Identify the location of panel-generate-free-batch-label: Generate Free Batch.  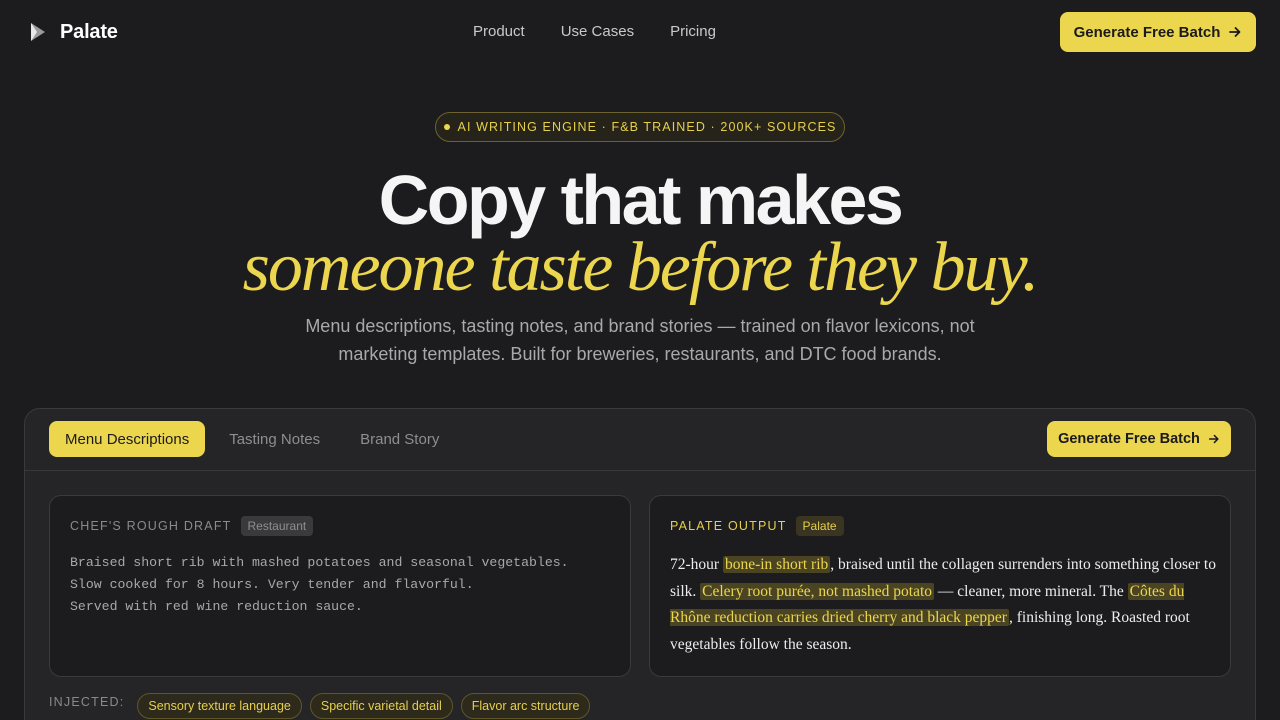
(1129, 439).